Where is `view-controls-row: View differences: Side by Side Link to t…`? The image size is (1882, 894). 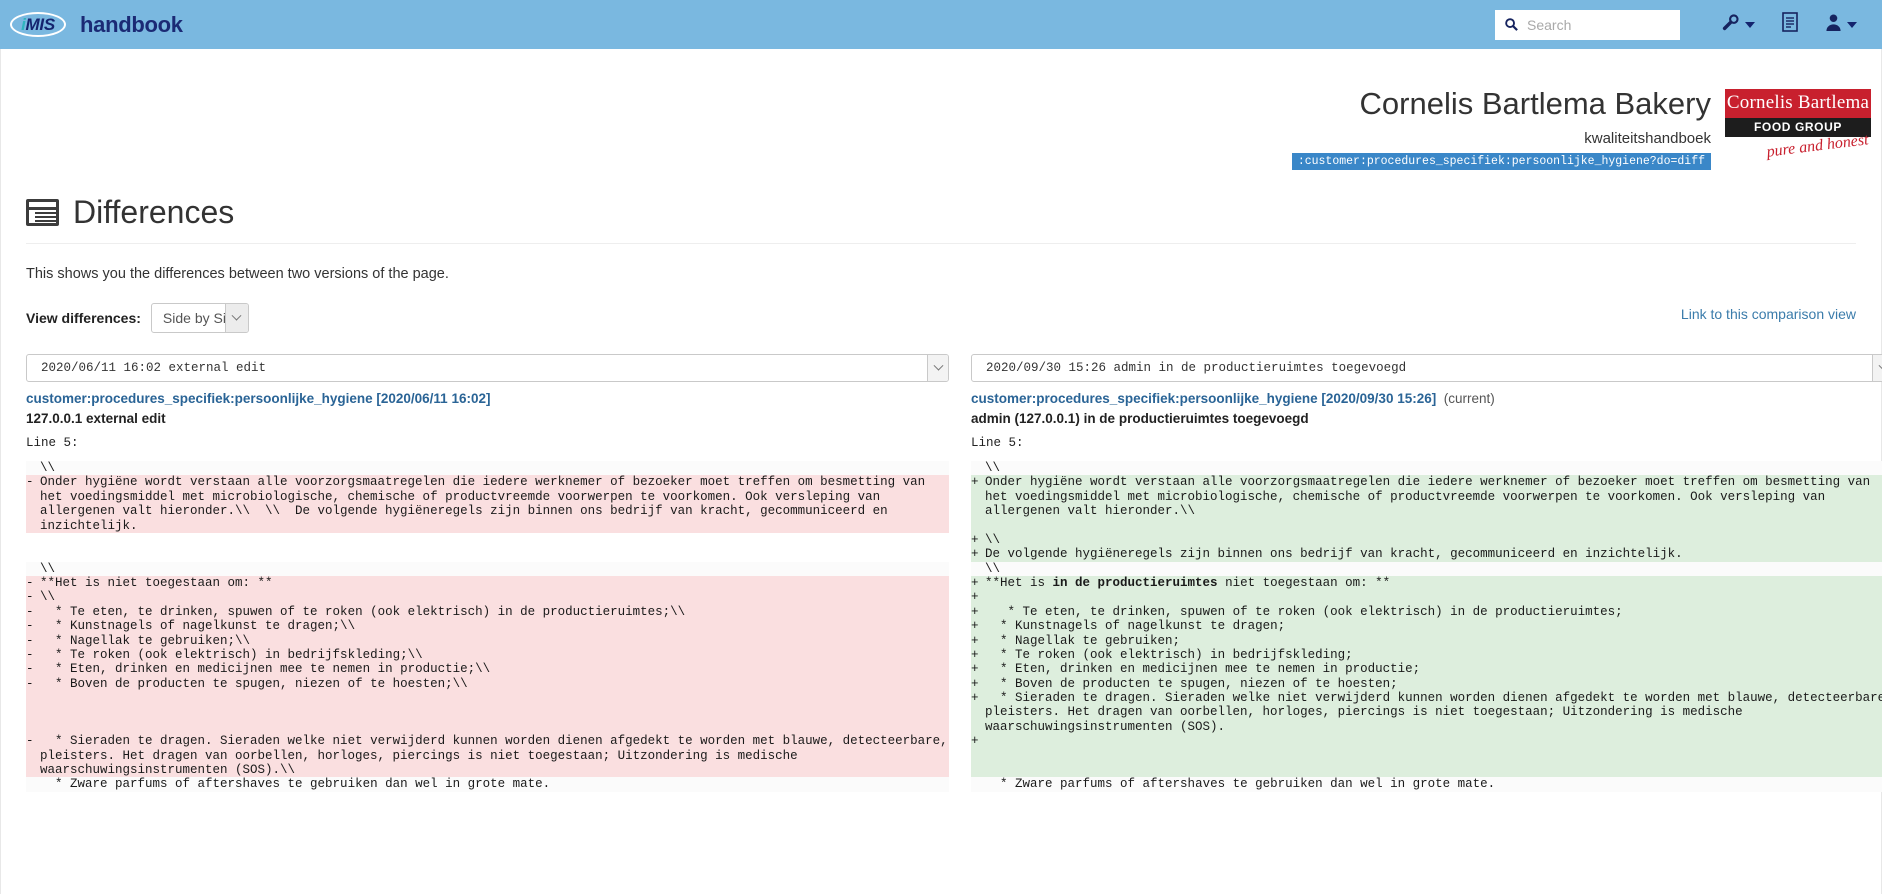 view-controls-row: View differences: Side by Side Link to t… is located at coordinates (941, 318).